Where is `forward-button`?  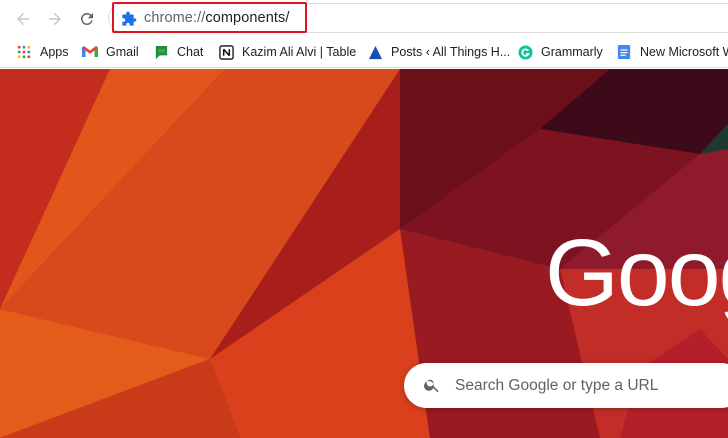 forward-button is located at coordinates (55, 19).